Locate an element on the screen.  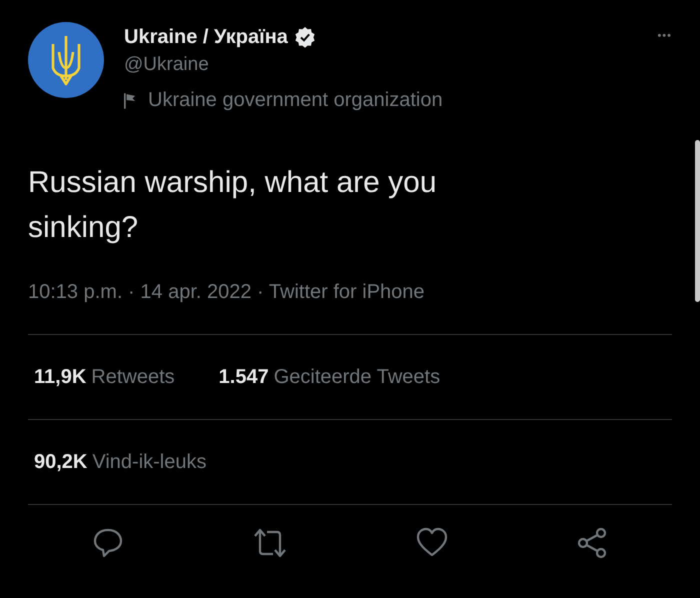
more-options-icon: ••• is located at coordinates (664, 36).